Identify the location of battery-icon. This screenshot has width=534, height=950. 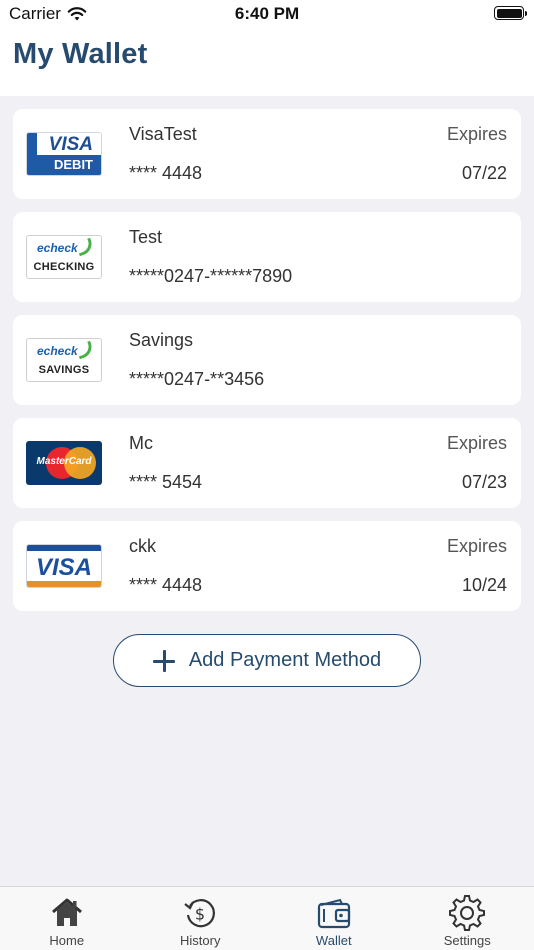
(510, 13).